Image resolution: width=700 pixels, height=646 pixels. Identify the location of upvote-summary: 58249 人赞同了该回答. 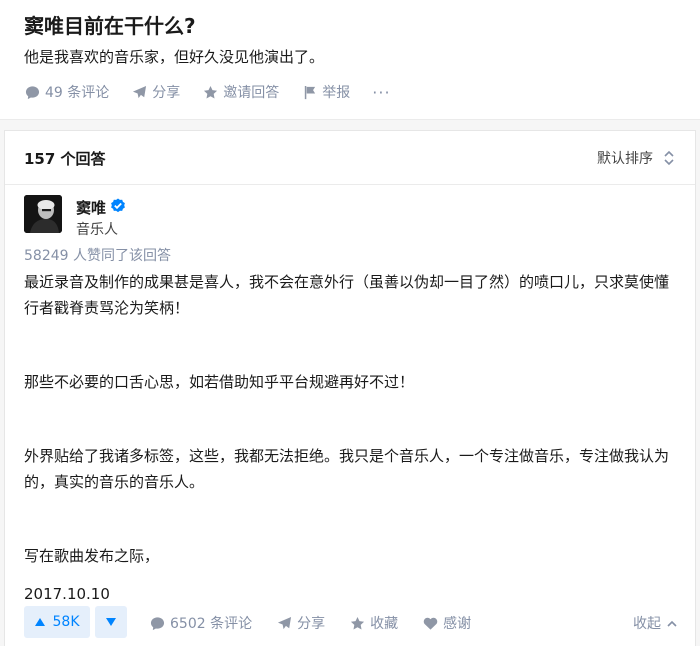
(97, 256).